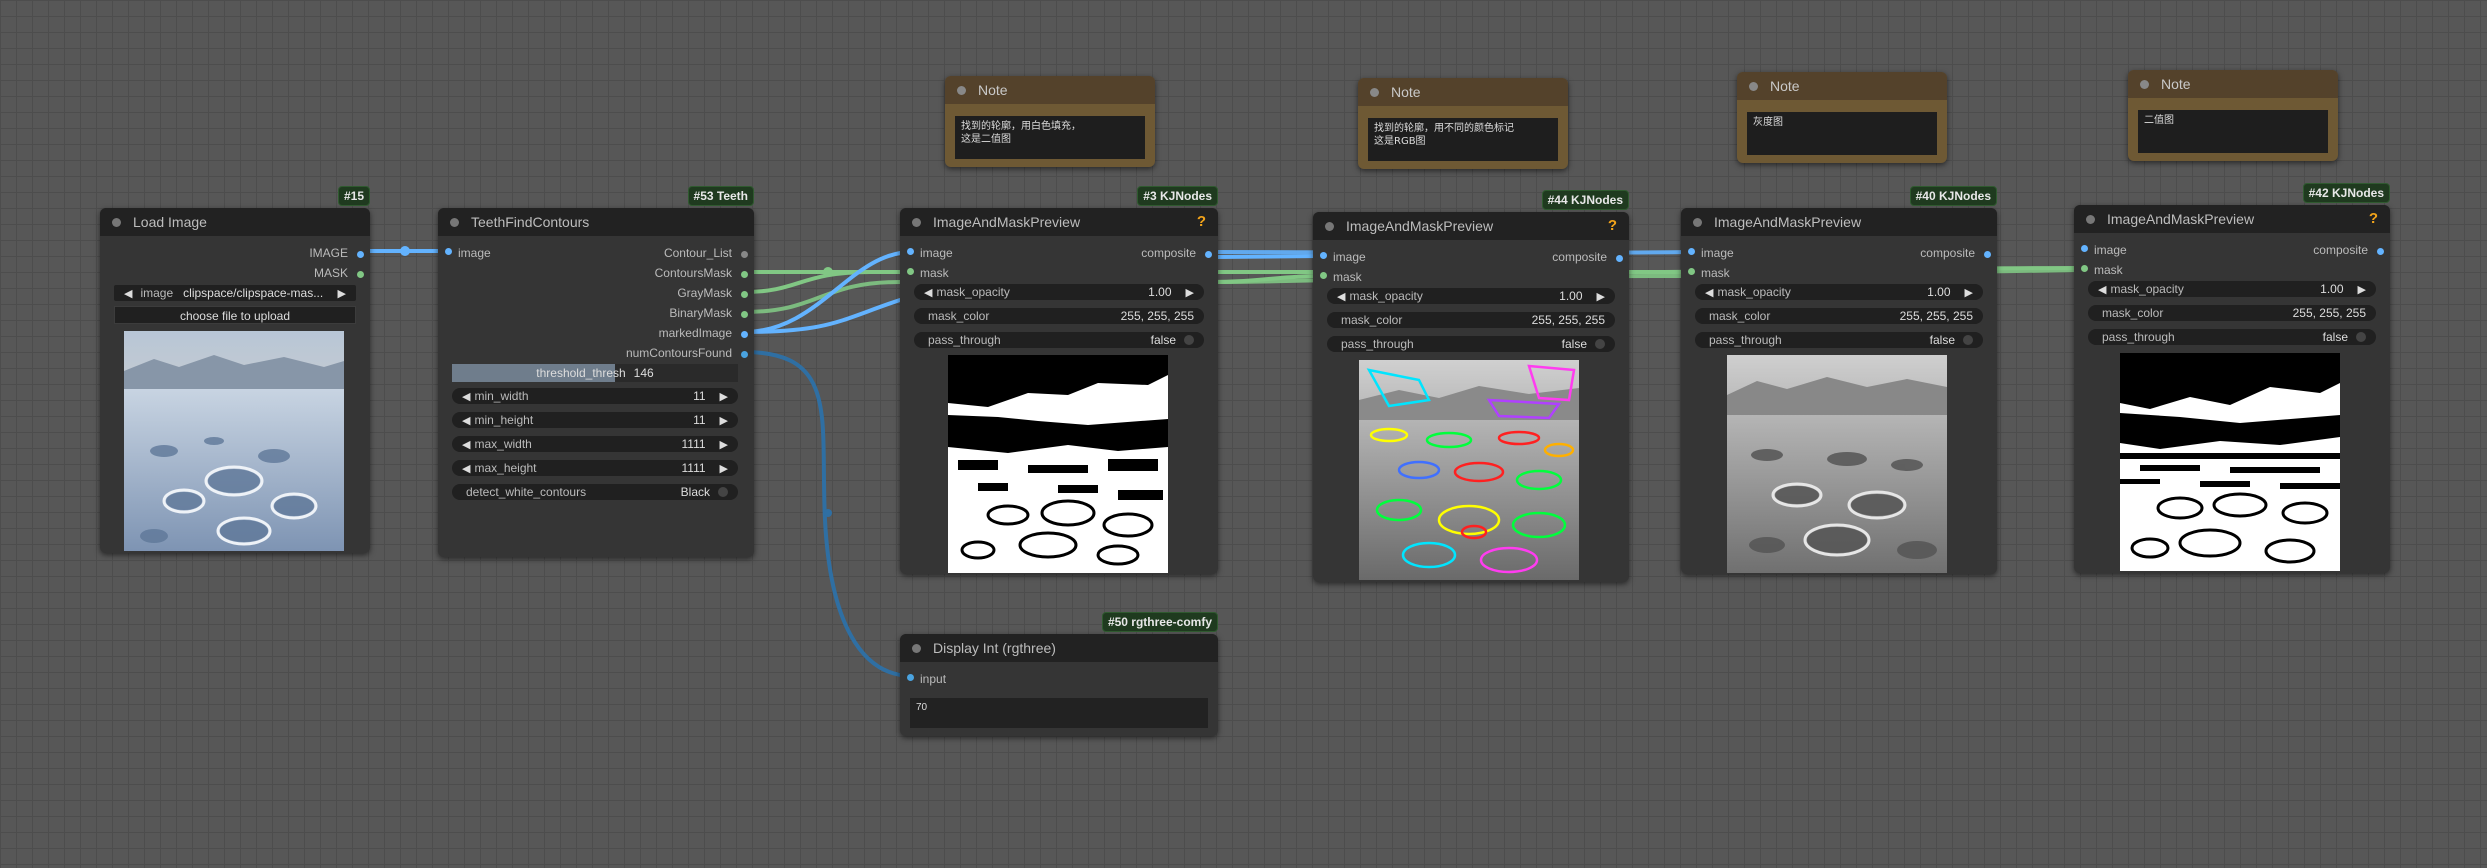 The height and width of the screenshot is (868, 2487). What do you see at coordinates (744, 314) in the screenshot?
I see `output-socket-binary-mask` at bounding box center [744, 314].